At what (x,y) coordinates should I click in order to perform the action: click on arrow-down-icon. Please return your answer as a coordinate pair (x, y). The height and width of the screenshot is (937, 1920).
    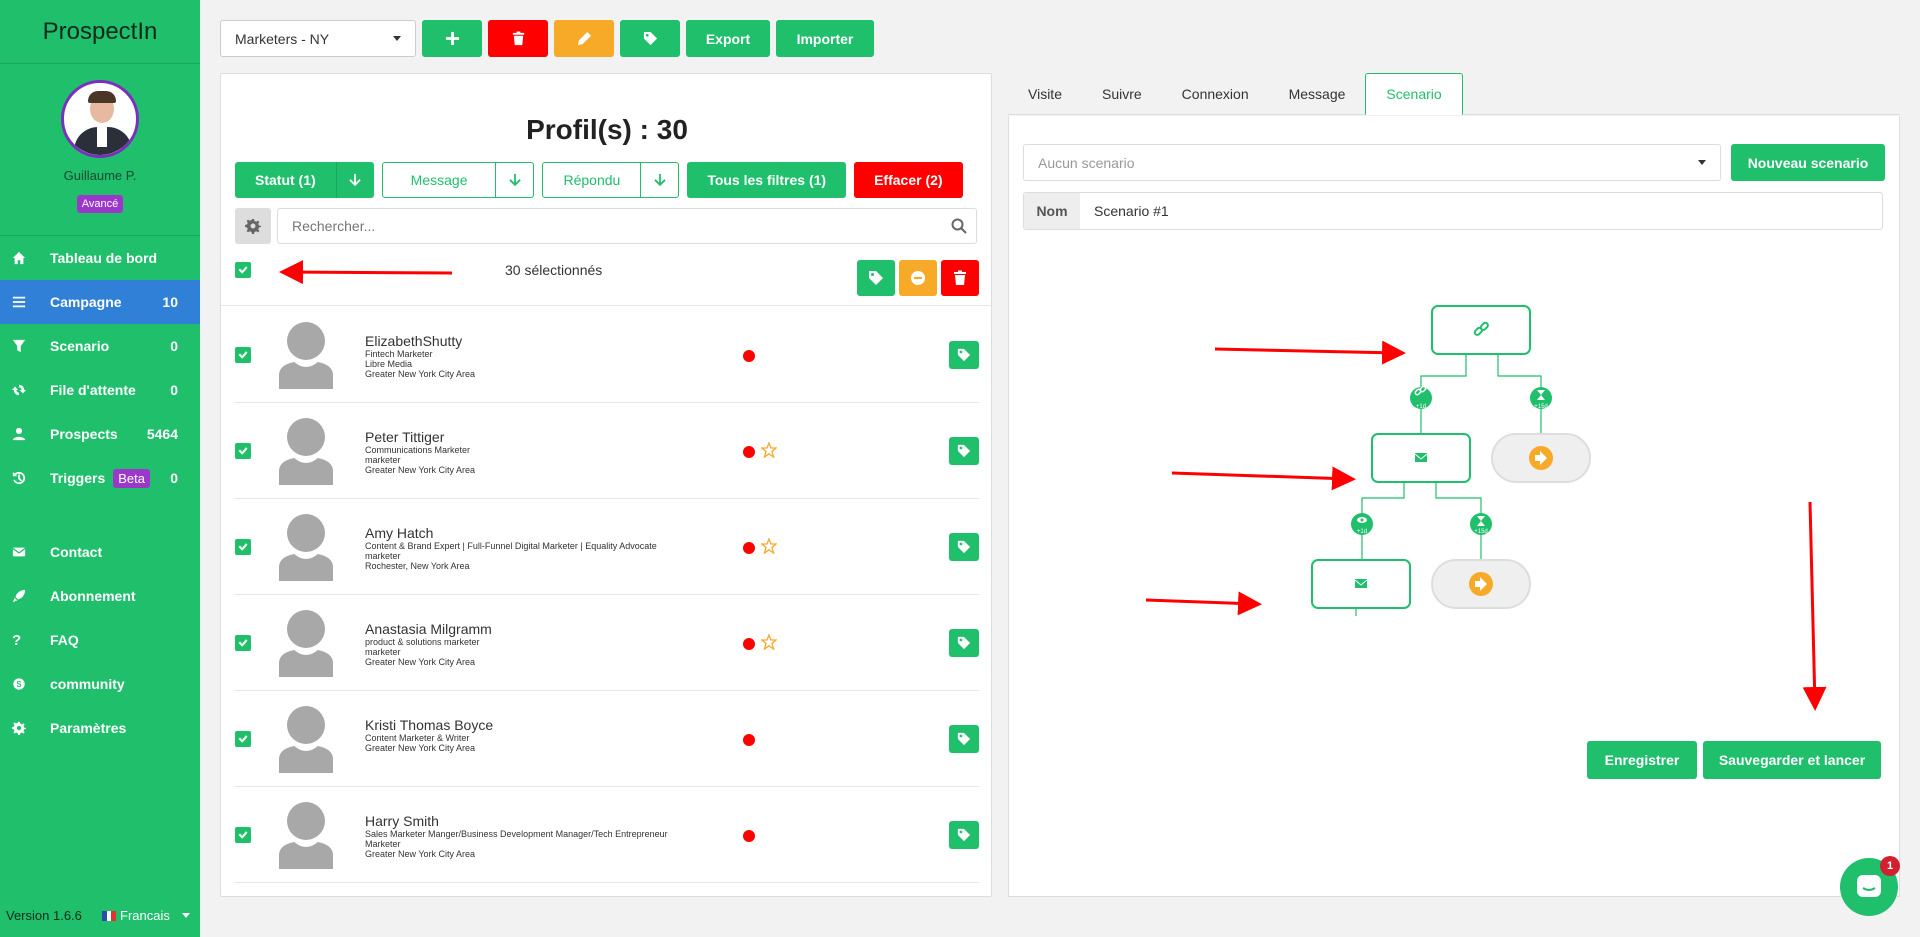
    Looking at the image, I should click on (354, 180).